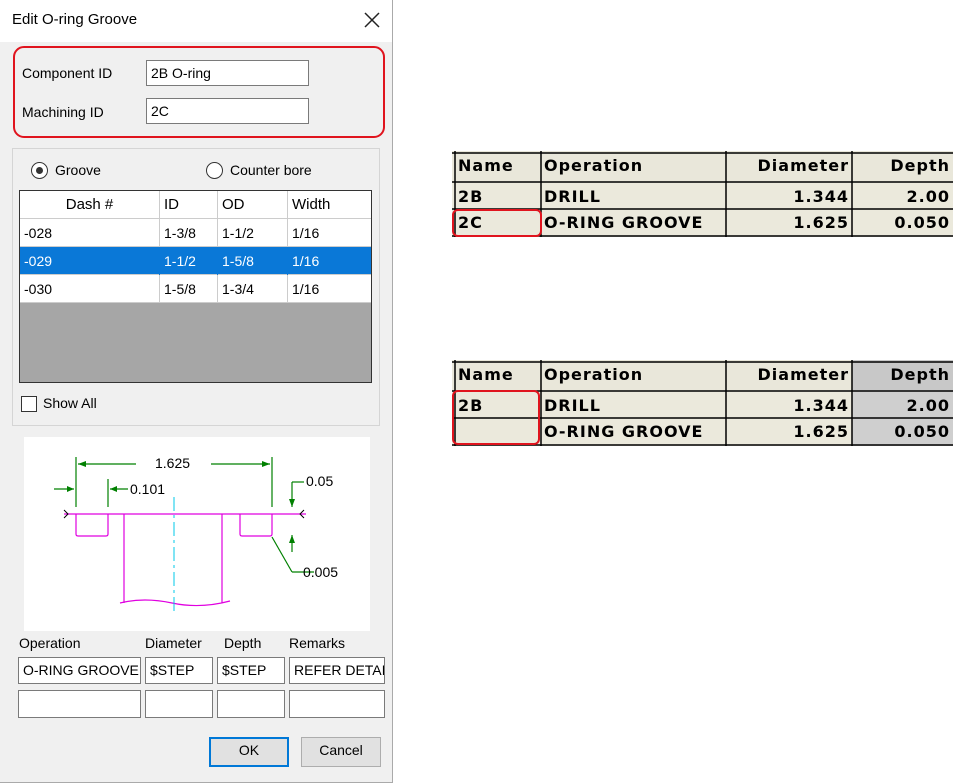  What do you see at coordinates (329, 205) in the screenshot?
I see `grid-header-width: Width` at bounding box center [329, 205].